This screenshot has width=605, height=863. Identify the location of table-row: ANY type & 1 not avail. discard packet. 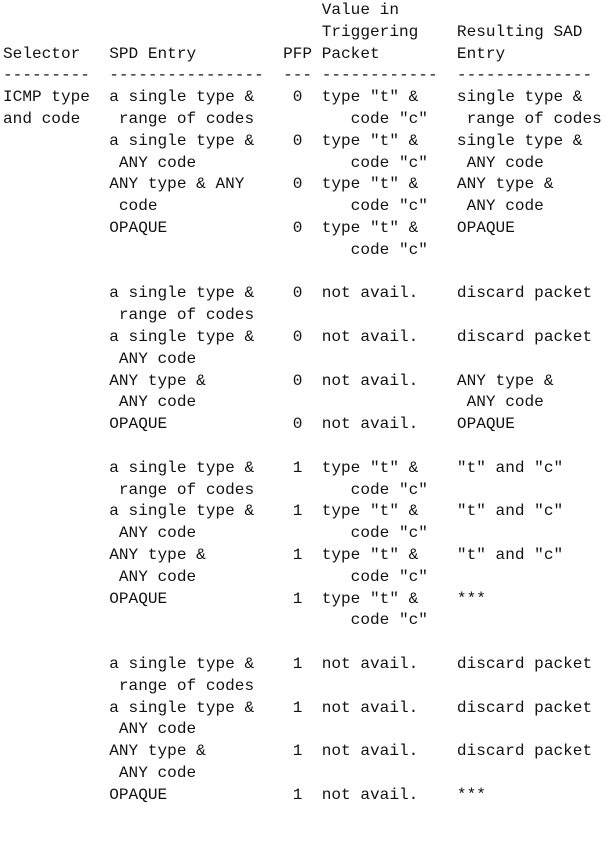
(298, 751).